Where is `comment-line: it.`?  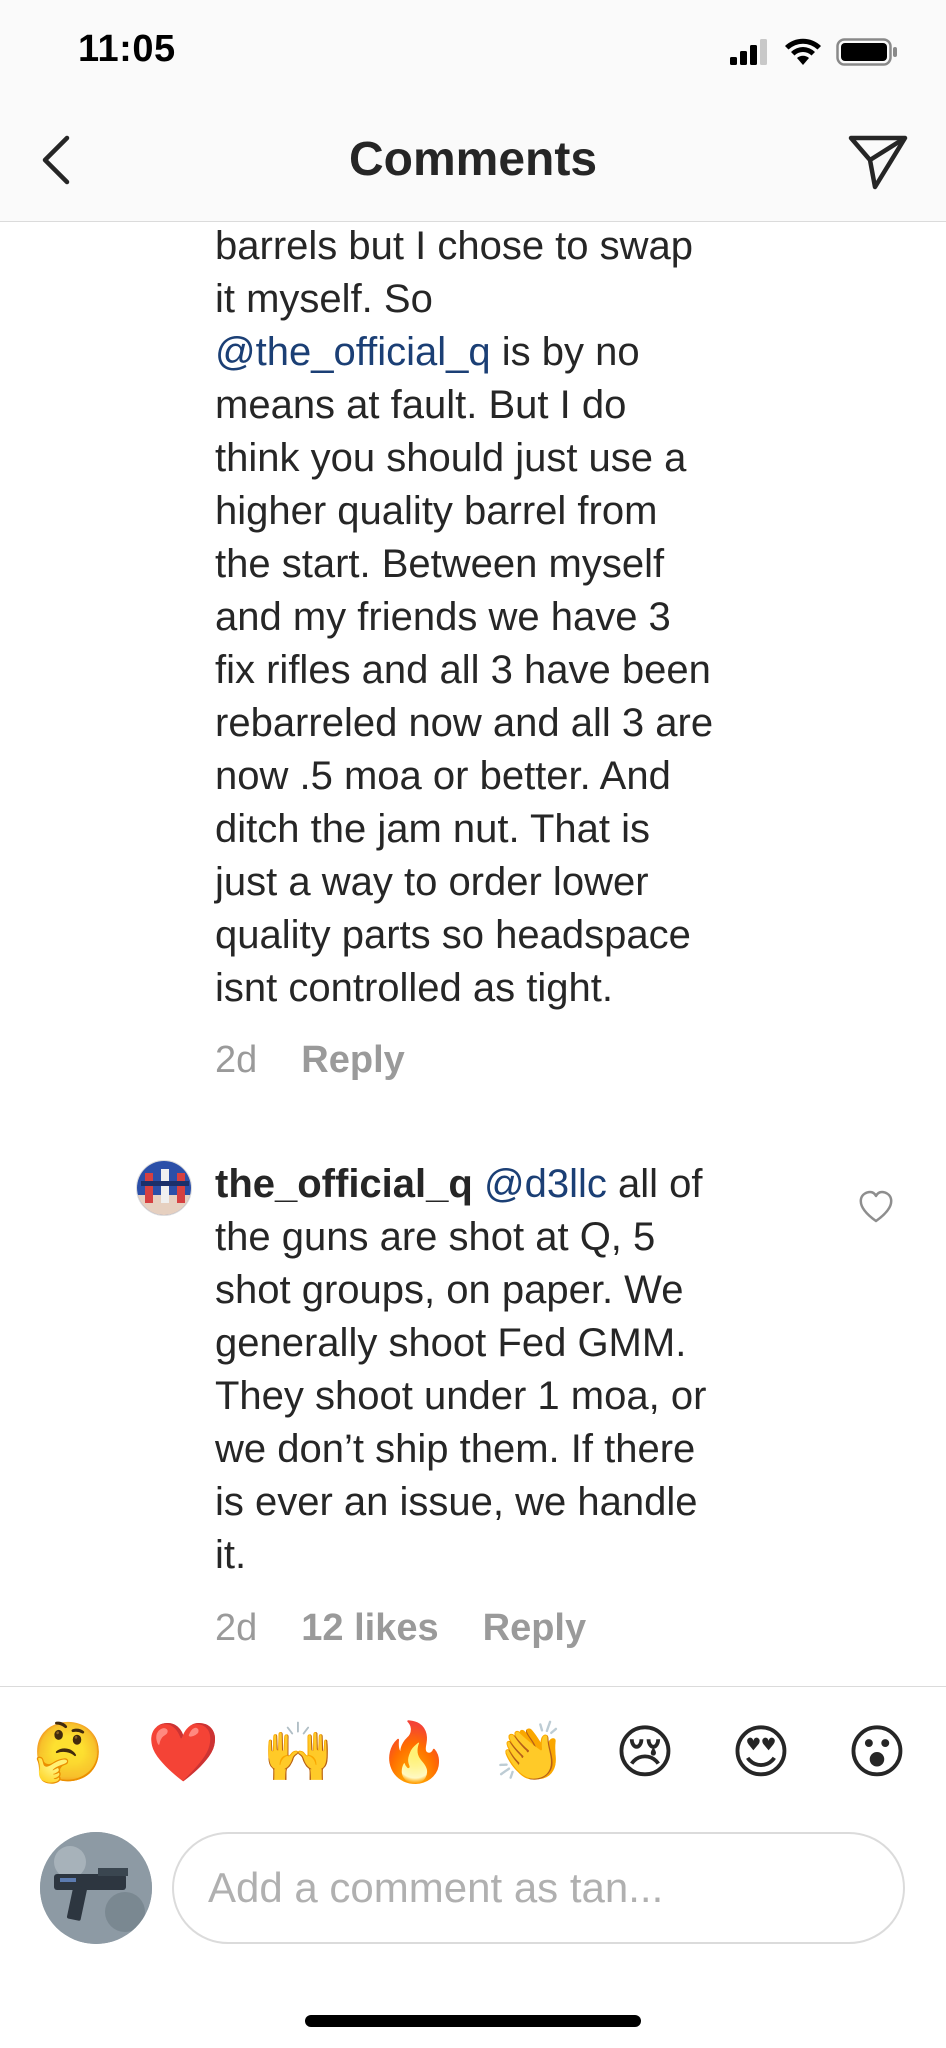
comment-line: it. is located at coordinates (231, 1555).